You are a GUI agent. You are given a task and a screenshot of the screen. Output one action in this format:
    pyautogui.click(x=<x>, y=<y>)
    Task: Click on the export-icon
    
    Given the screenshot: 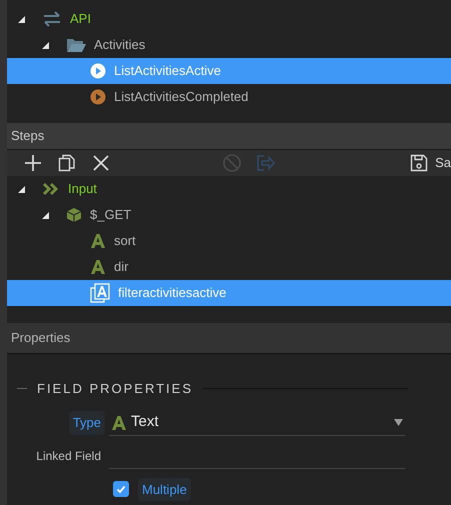 What is the action you would take?
    pyautogui.click(x=266, y=163)
    